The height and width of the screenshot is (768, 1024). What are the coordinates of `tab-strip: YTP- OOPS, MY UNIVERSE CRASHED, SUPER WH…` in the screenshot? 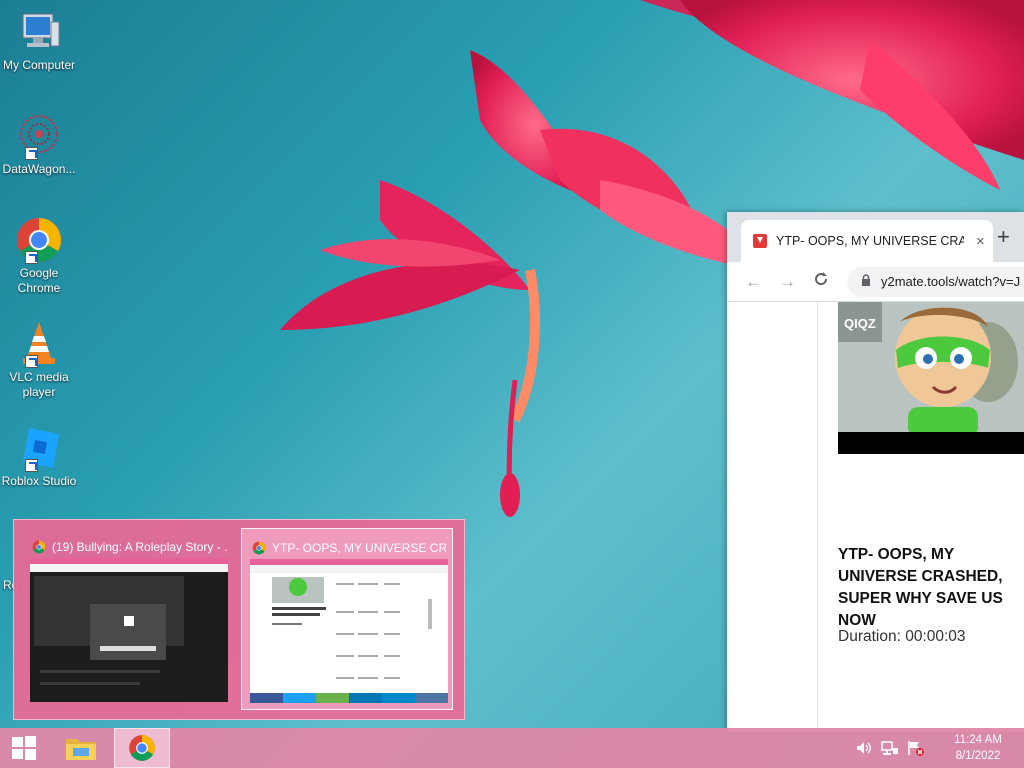 It's located at (875, 237).